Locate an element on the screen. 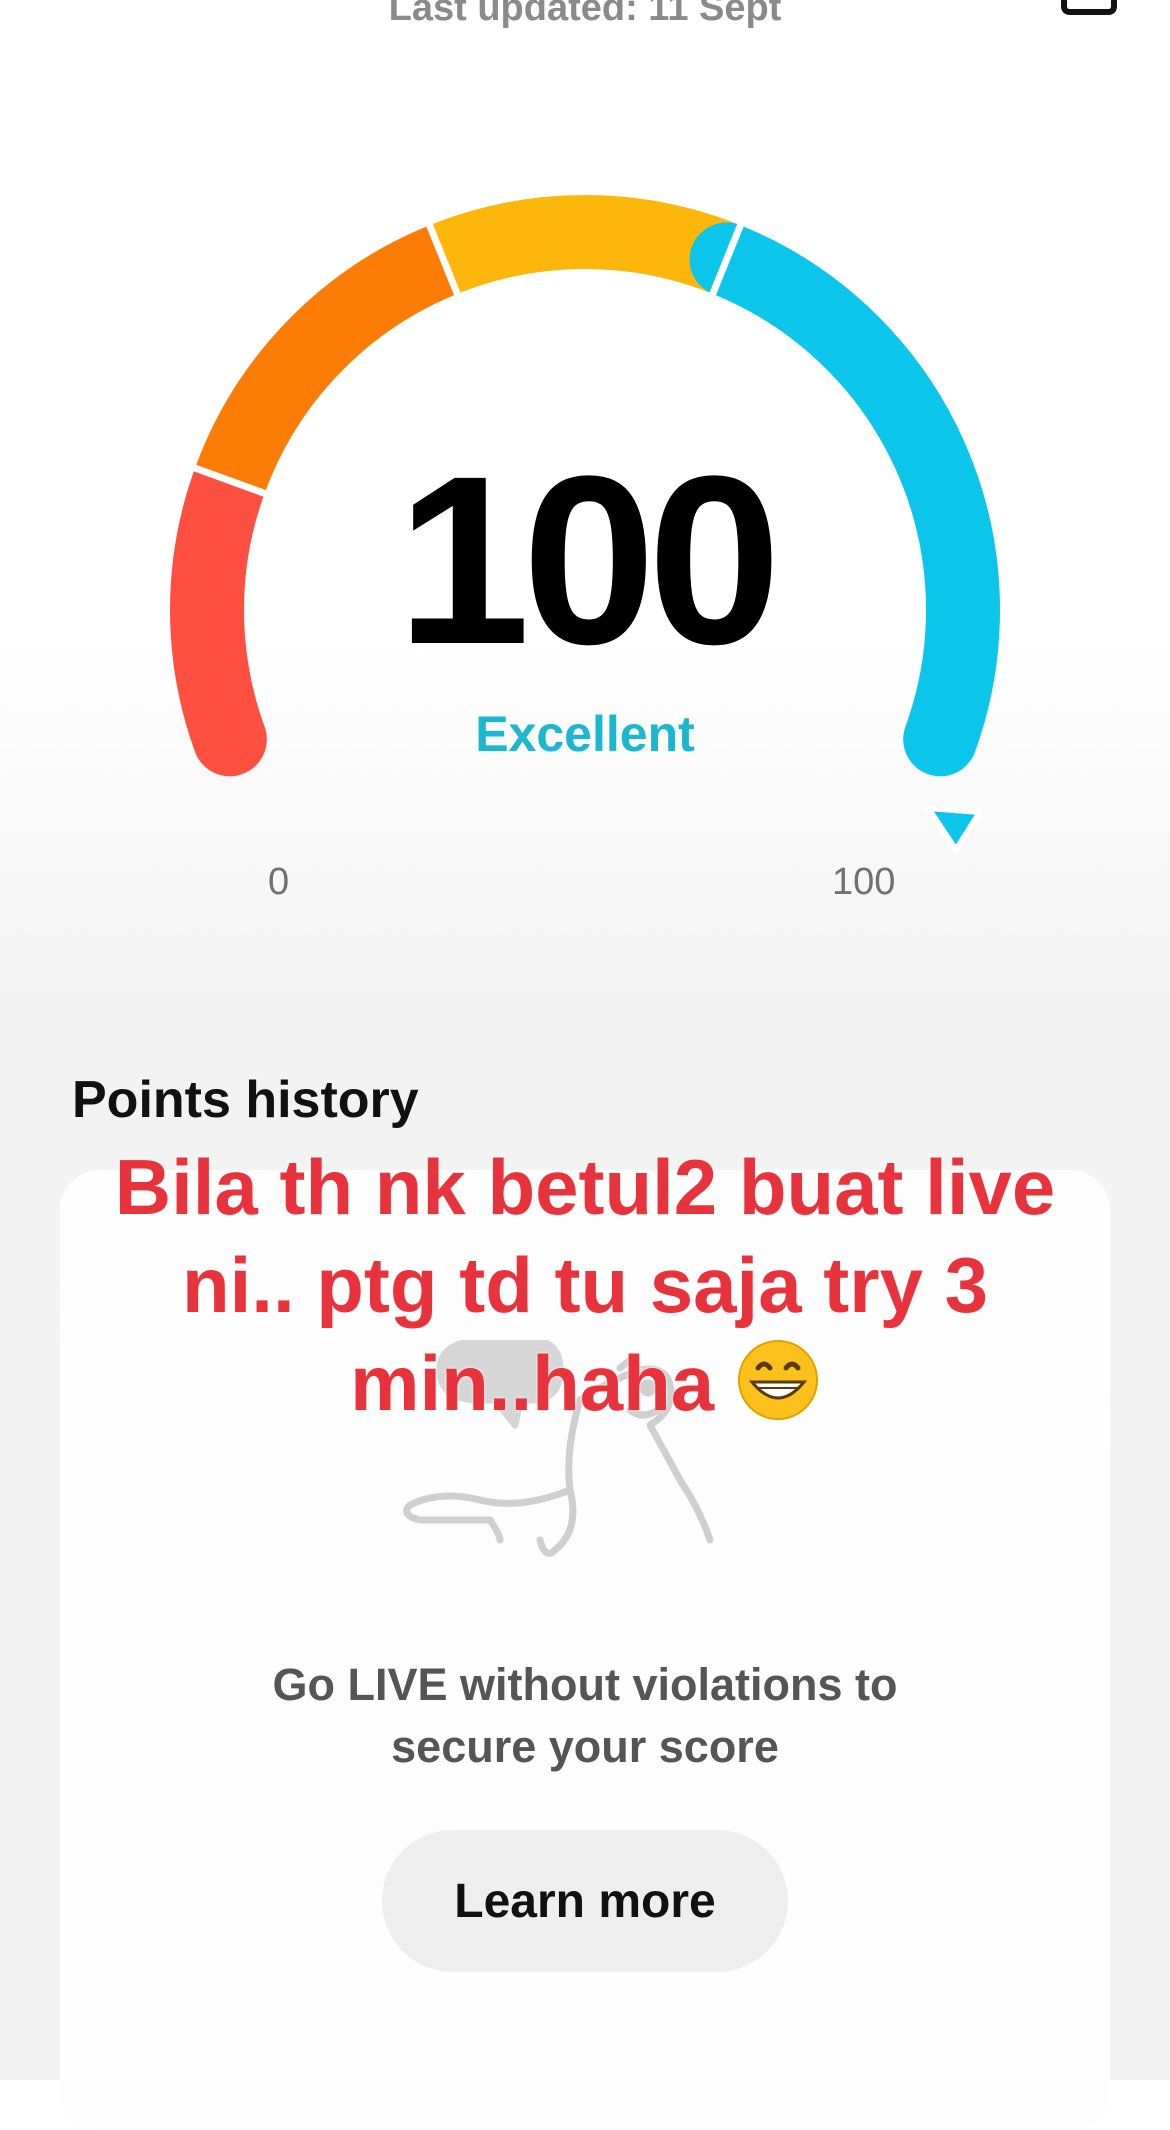  grinning-face-icon is located at coordinates (777, 1380).